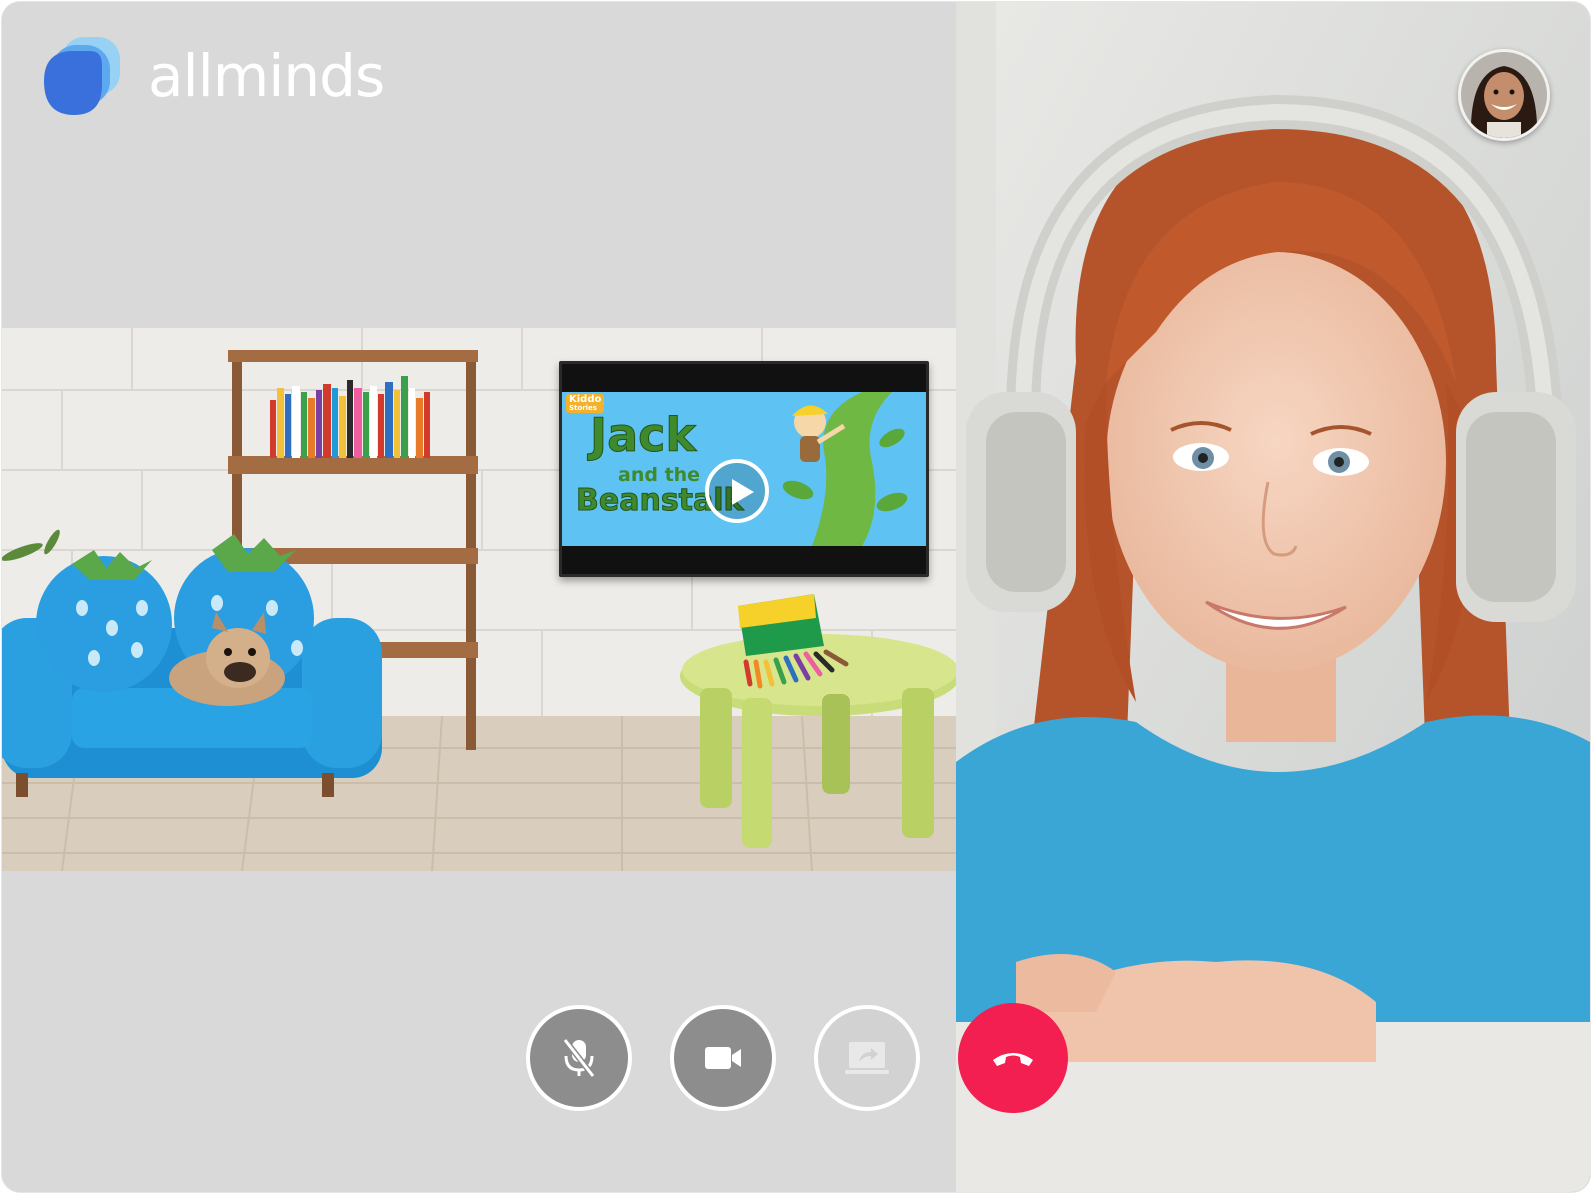 The image size is (1594, 1197). I want to click on video-frame: Kiddo Stories Jack and the Beanstalk, so click(744, 469).